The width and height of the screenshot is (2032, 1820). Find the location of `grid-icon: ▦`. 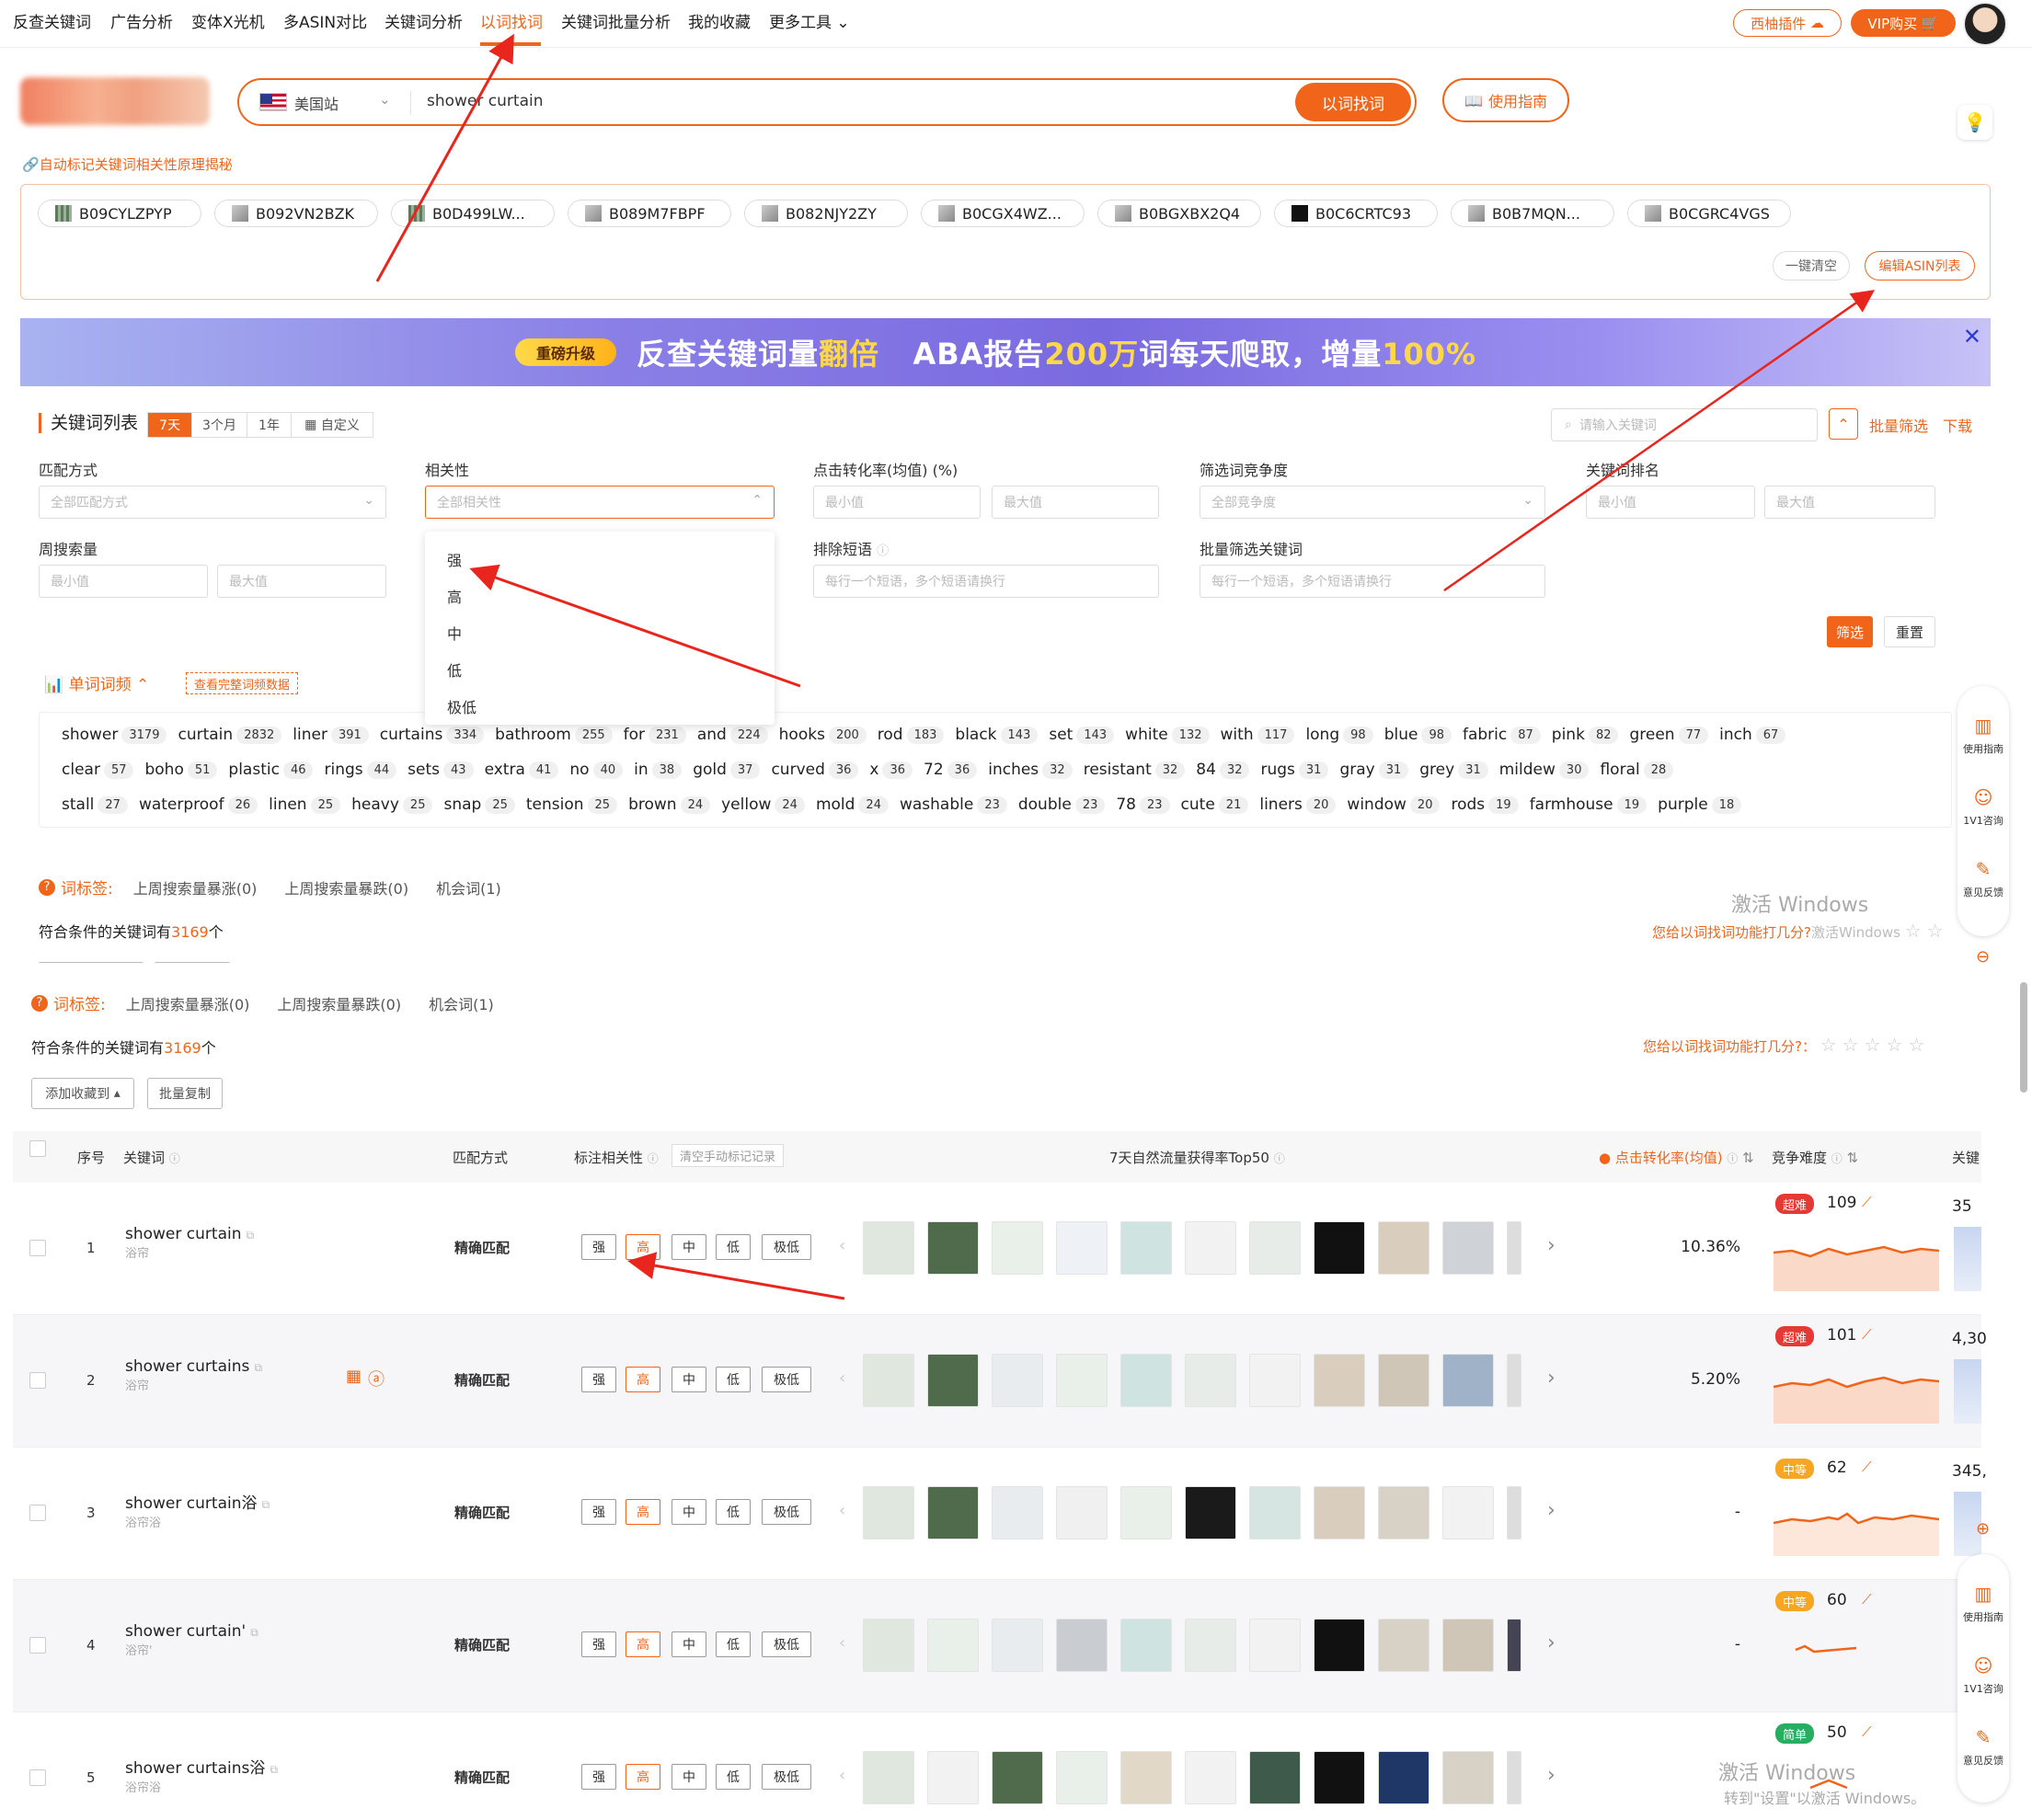

grid-icon: ▦ is located at coordinates (354, 1376).